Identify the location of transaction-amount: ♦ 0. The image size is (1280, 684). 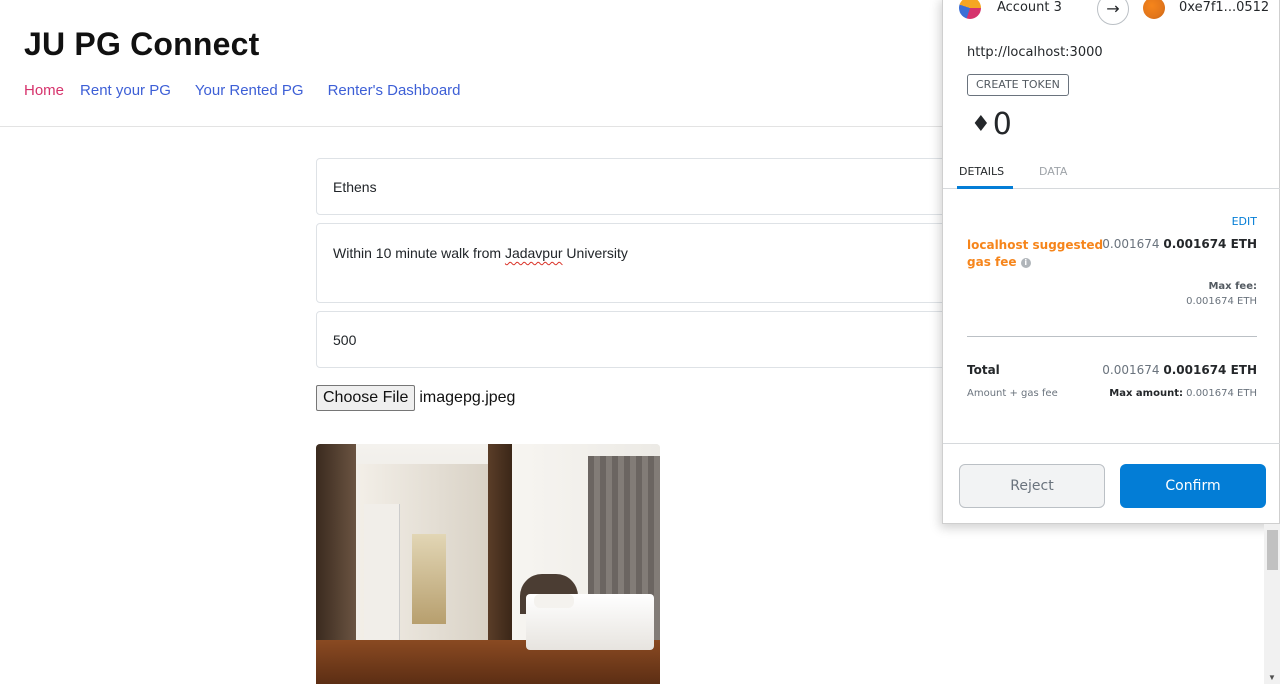
(991, 124).